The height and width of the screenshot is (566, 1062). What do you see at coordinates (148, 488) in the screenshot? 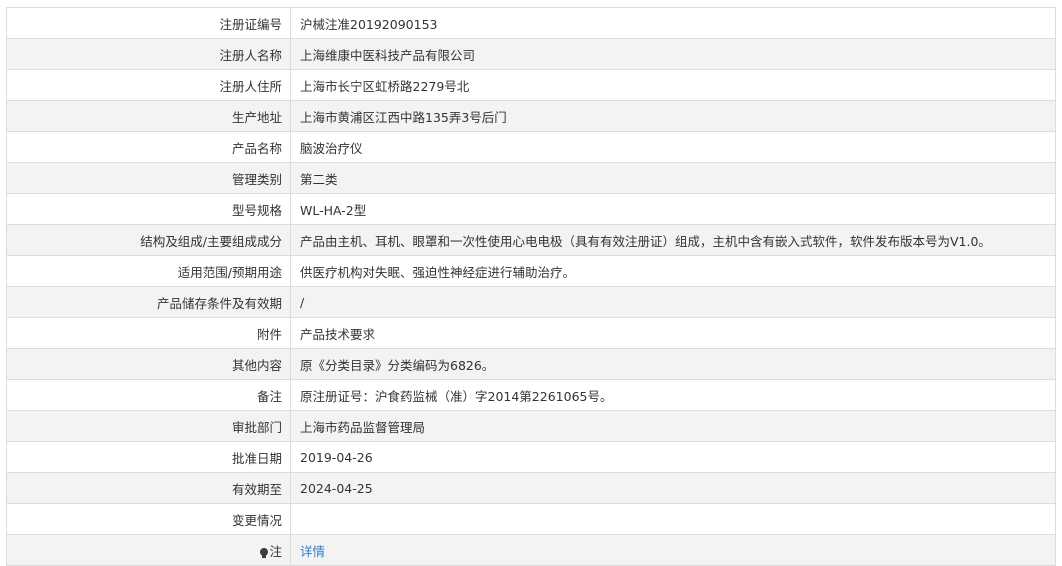
I see `row-label: 有效期至` at bounding box center [148, 488].